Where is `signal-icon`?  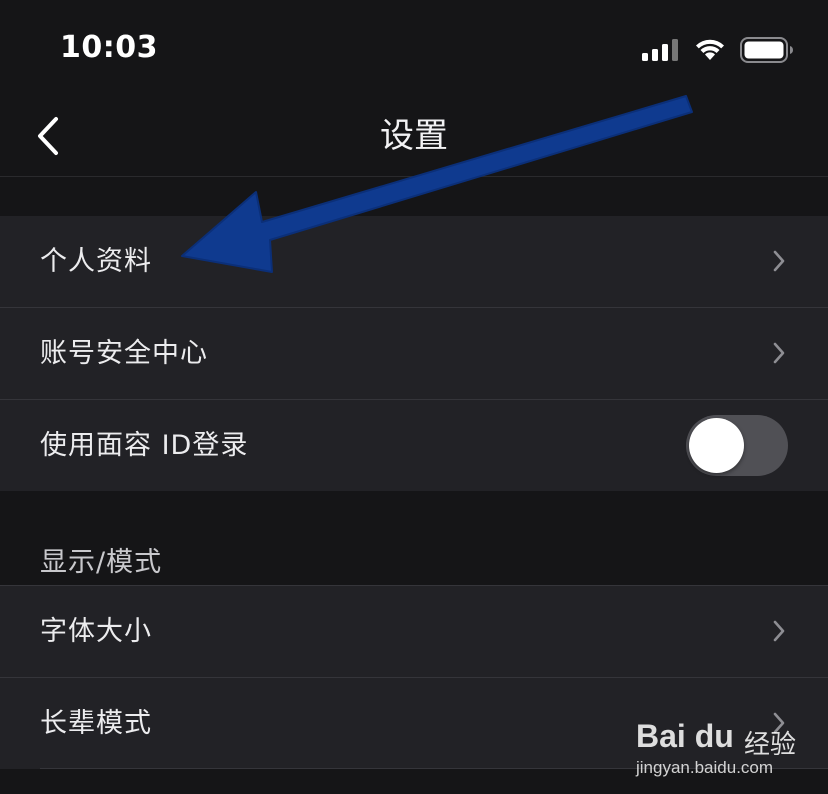
signal-icon is located at coordinates (660, 50).